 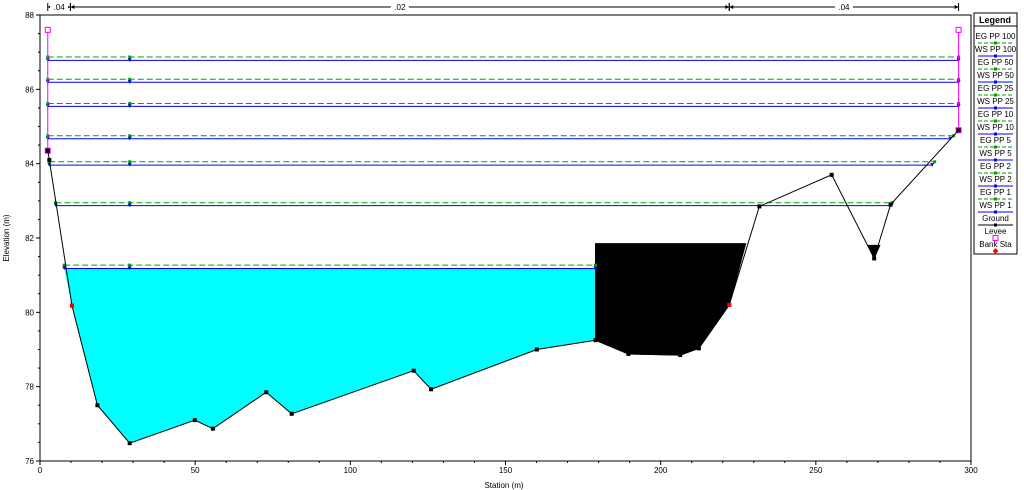 What do you see at coordinates (351, 470) in the screenshot?
I see `x-tick-label: 100` at bounding box center [351, 470].